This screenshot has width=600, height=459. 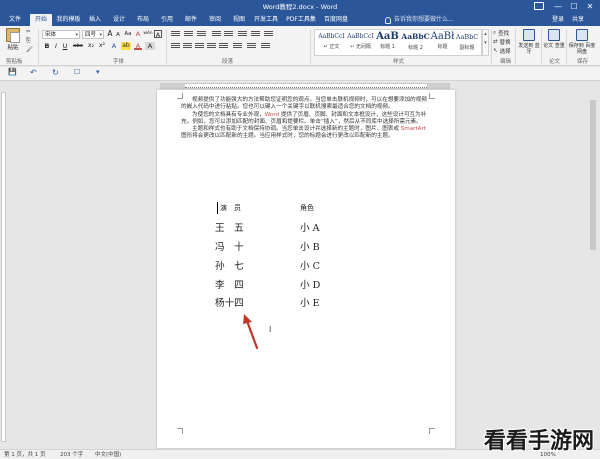 I want to click on character-shading-button: A, so click(x=150, y=46).